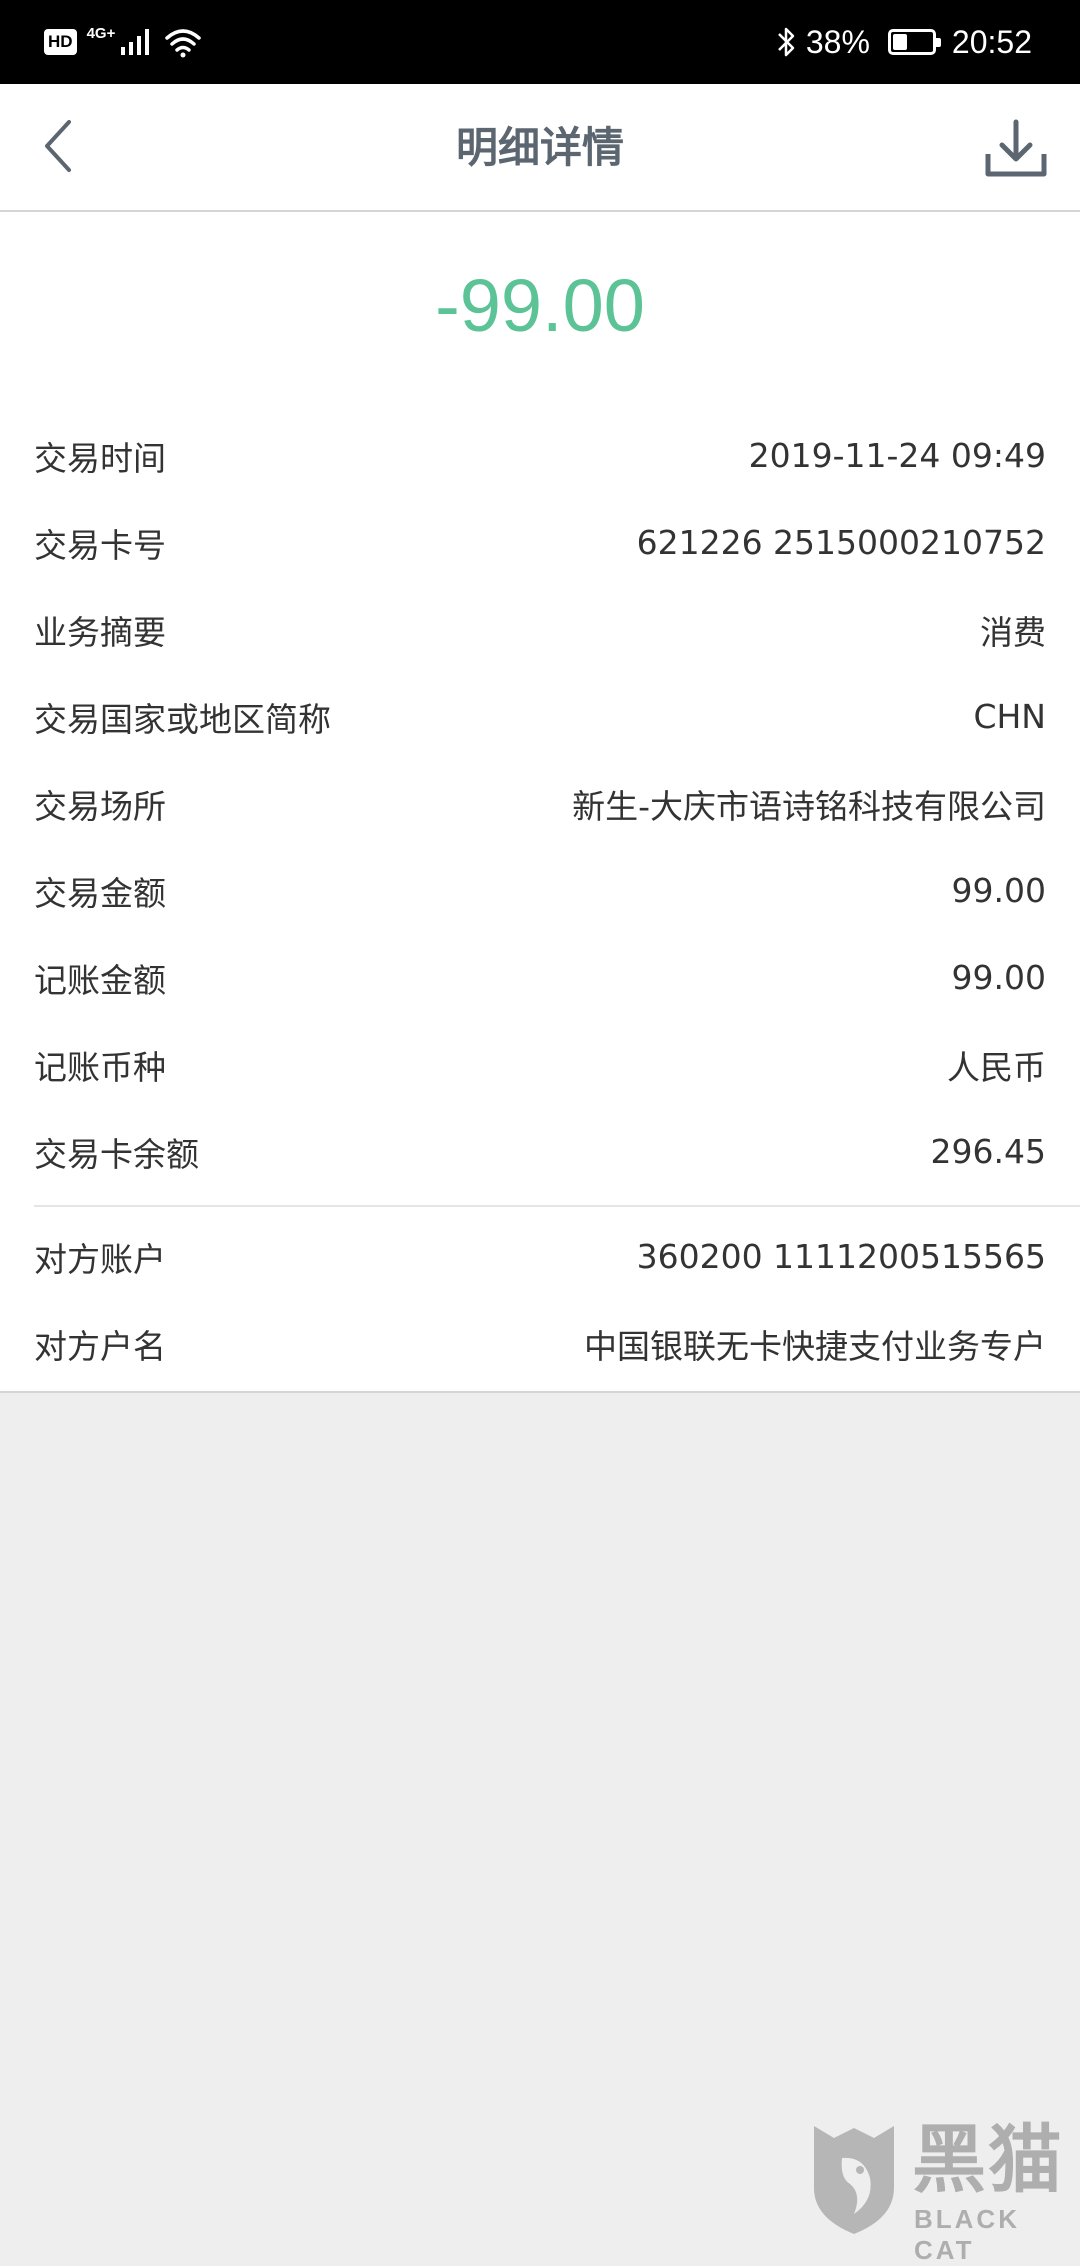  I want to click on detail-row: 交易金额 99.00, so click(540, 890).